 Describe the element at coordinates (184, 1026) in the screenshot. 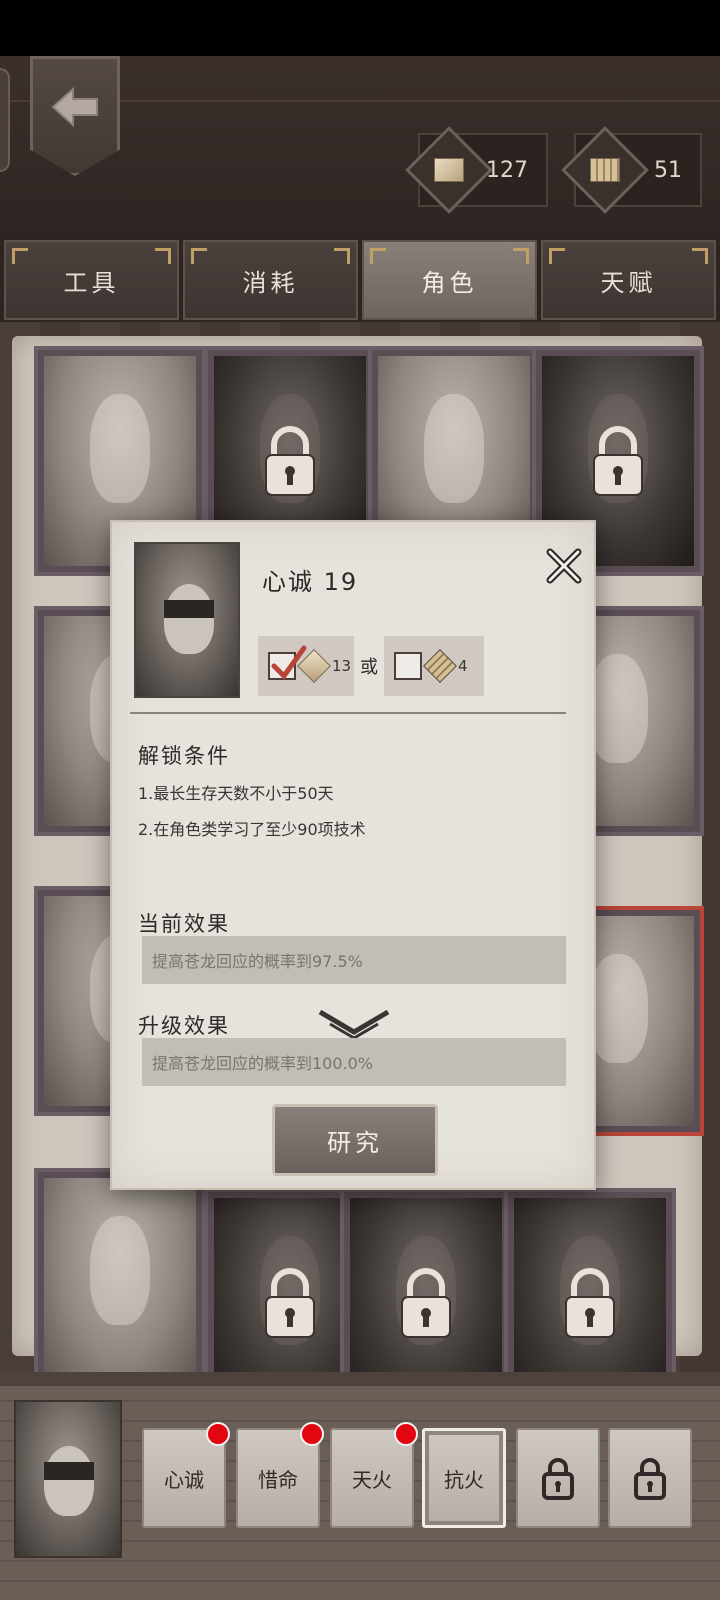

I see `upgrade-effect-title: 升级效果` at that location.